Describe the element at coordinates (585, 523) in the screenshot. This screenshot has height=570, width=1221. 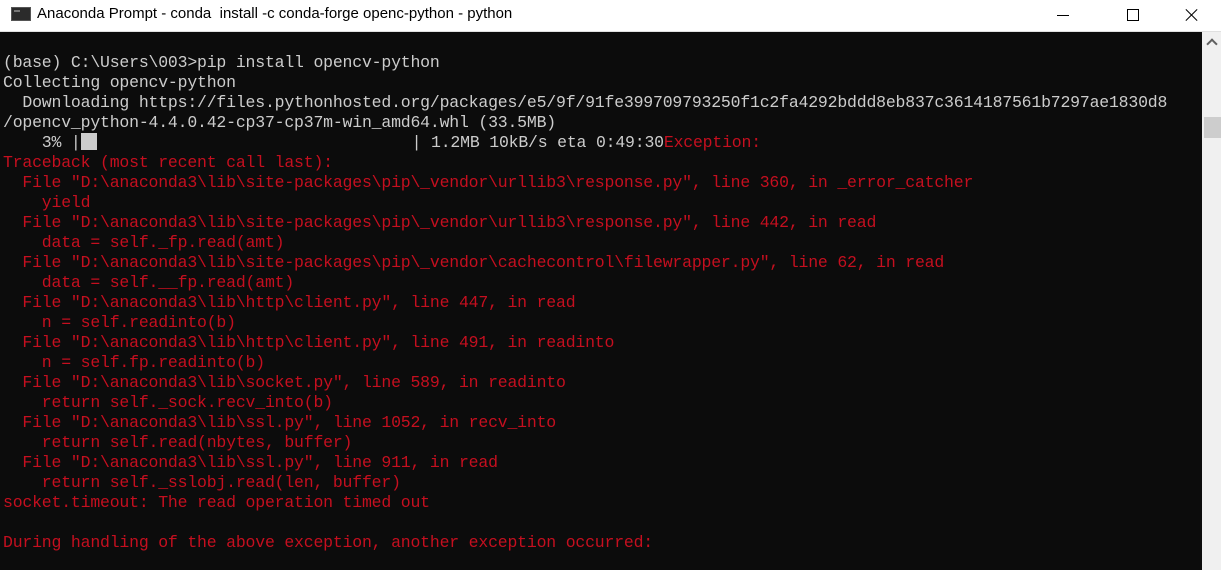
I see `traceback-line` at that location.